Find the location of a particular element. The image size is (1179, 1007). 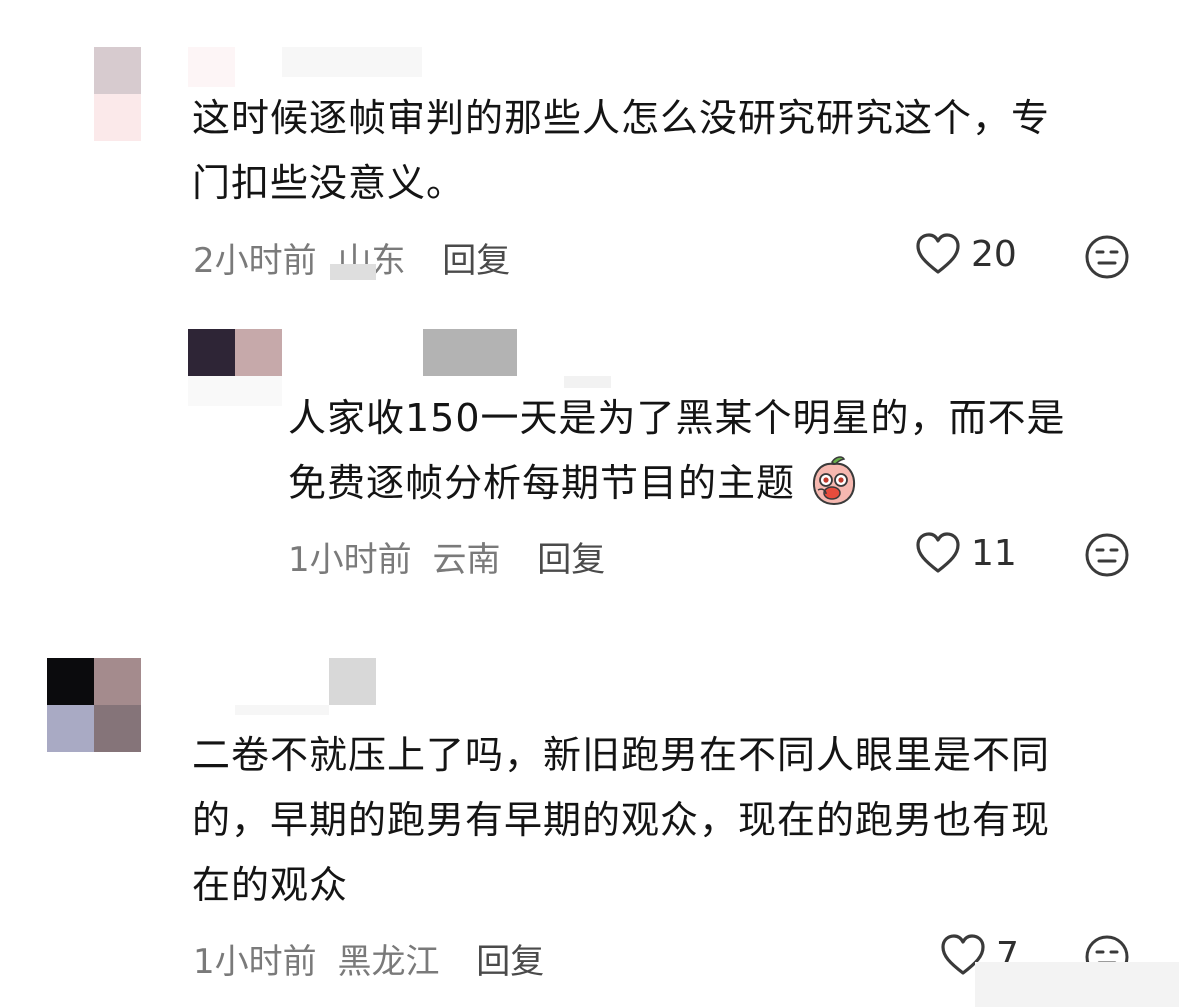

peach-emoji-icon is located at coordinates (834, 481).